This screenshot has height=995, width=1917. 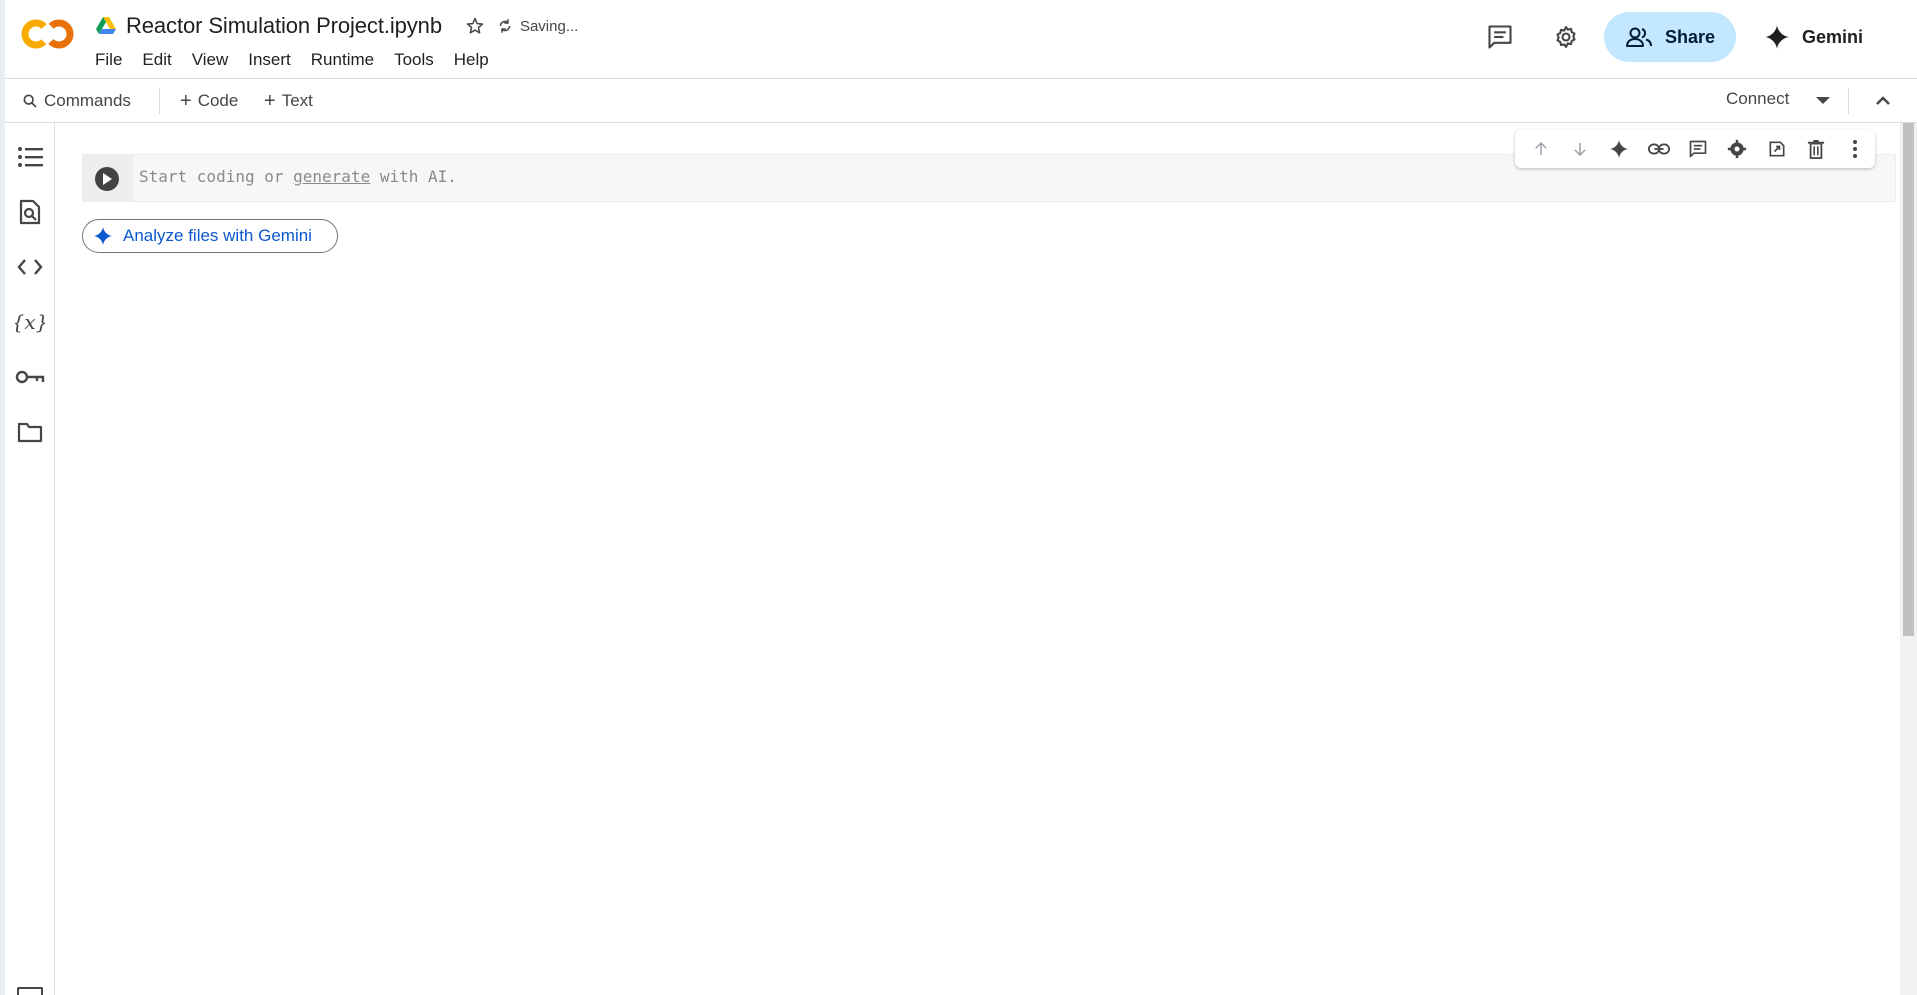 What do you see at coordinates (1908, 379) in the screenshot?
I see `scrollbar-thumb` at bounding box center [1908, 379].